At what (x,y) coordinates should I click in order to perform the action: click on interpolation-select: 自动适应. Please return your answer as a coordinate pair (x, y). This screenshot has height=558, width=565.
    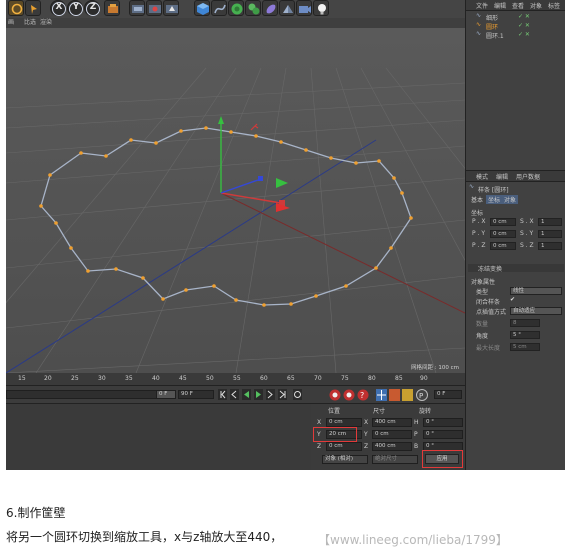
    Looking at the image, I should click on (536, 311).